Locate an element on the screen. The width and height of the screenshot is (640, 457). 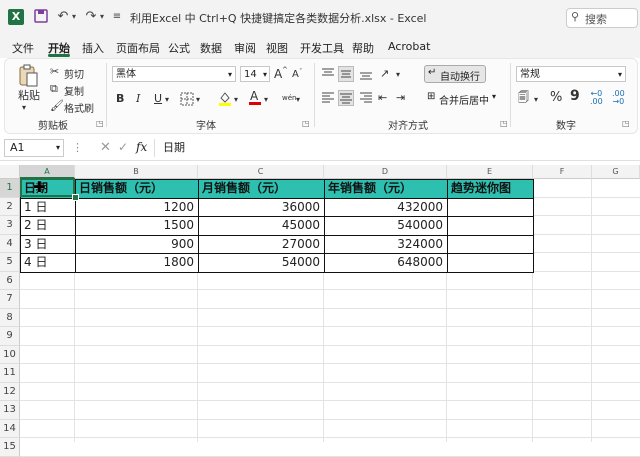
currency-icon: 🗐 is located at coordinates (523, 98).